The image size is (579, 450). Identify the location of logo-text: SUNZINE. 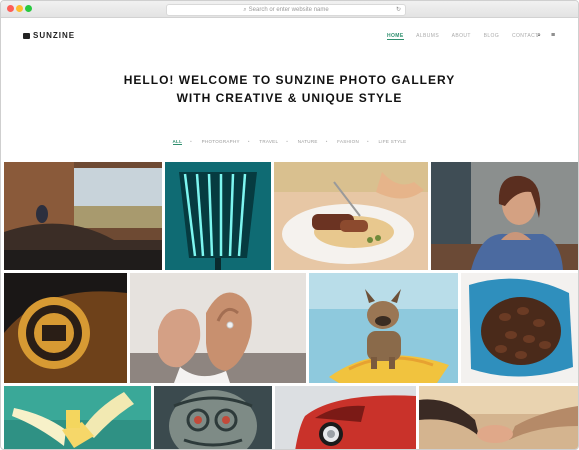
(54, 35).